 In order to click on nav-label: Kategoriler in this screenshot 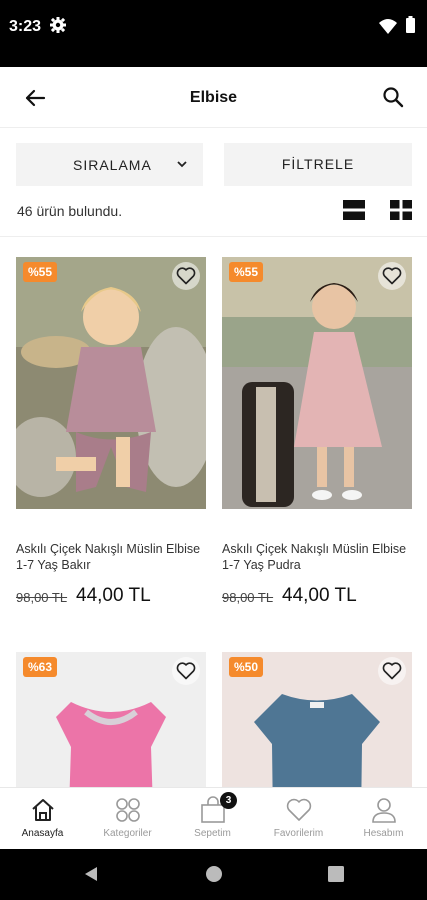, I will do `click(127, 833)`.